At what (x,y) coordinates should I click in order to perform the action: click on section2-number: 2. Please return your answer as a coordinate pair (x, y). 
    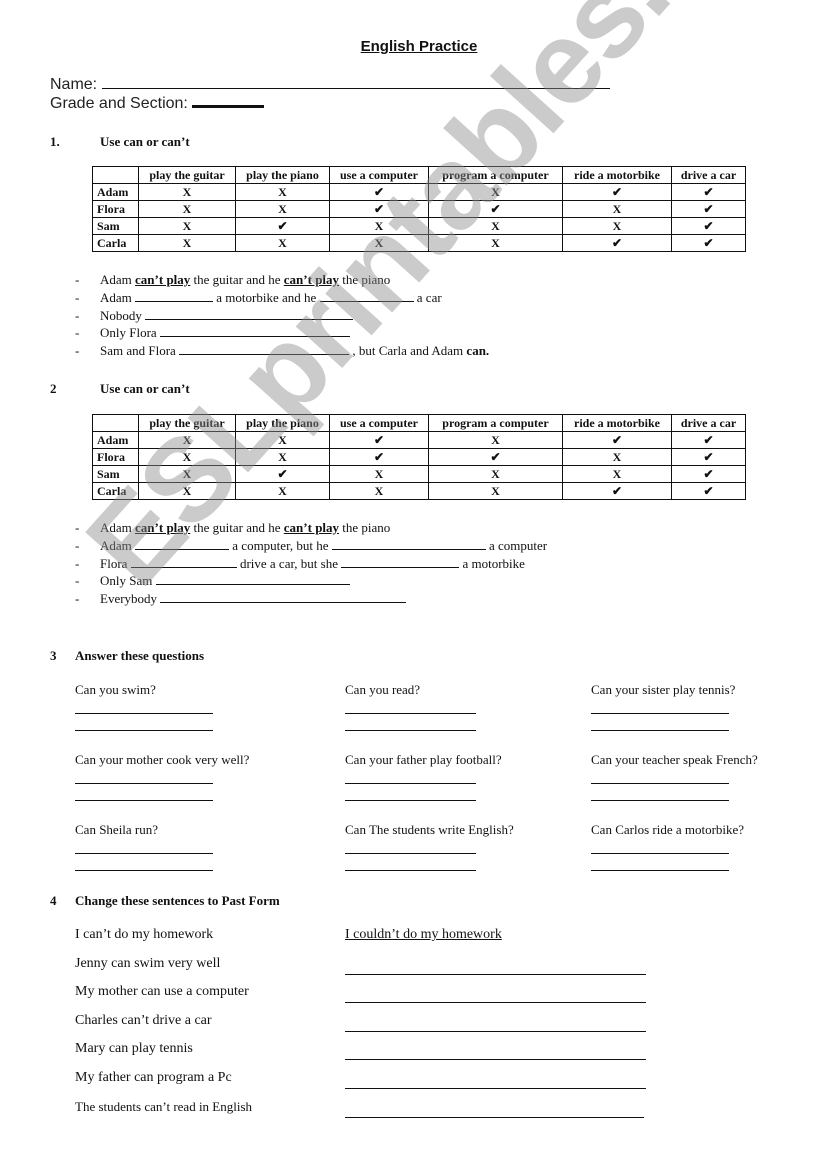
    Looking at the image, I should click on (53, 388).